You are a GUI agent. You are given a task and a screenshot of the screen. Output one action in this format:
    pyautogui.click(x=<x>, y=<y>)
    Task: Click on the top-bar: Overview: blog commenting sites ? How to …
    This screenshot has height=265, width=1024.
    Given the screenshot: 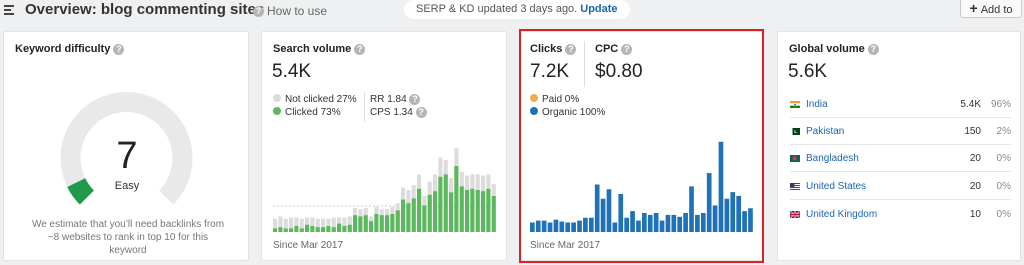 What is the action you would take?
    pyautogui.click(x=512, y=12)
    